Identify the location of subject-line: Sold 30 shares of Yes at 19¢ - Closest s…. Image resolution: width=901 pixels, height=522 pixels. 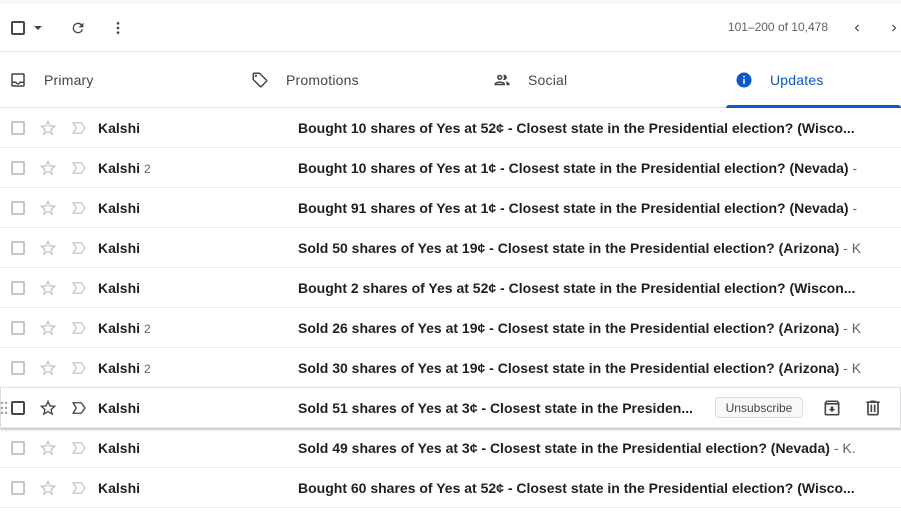
(584, 368).